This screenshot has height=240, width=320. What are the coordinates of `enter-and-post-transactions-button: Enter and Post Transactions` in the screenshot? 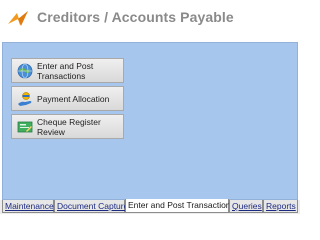 It's located at (67, 70).